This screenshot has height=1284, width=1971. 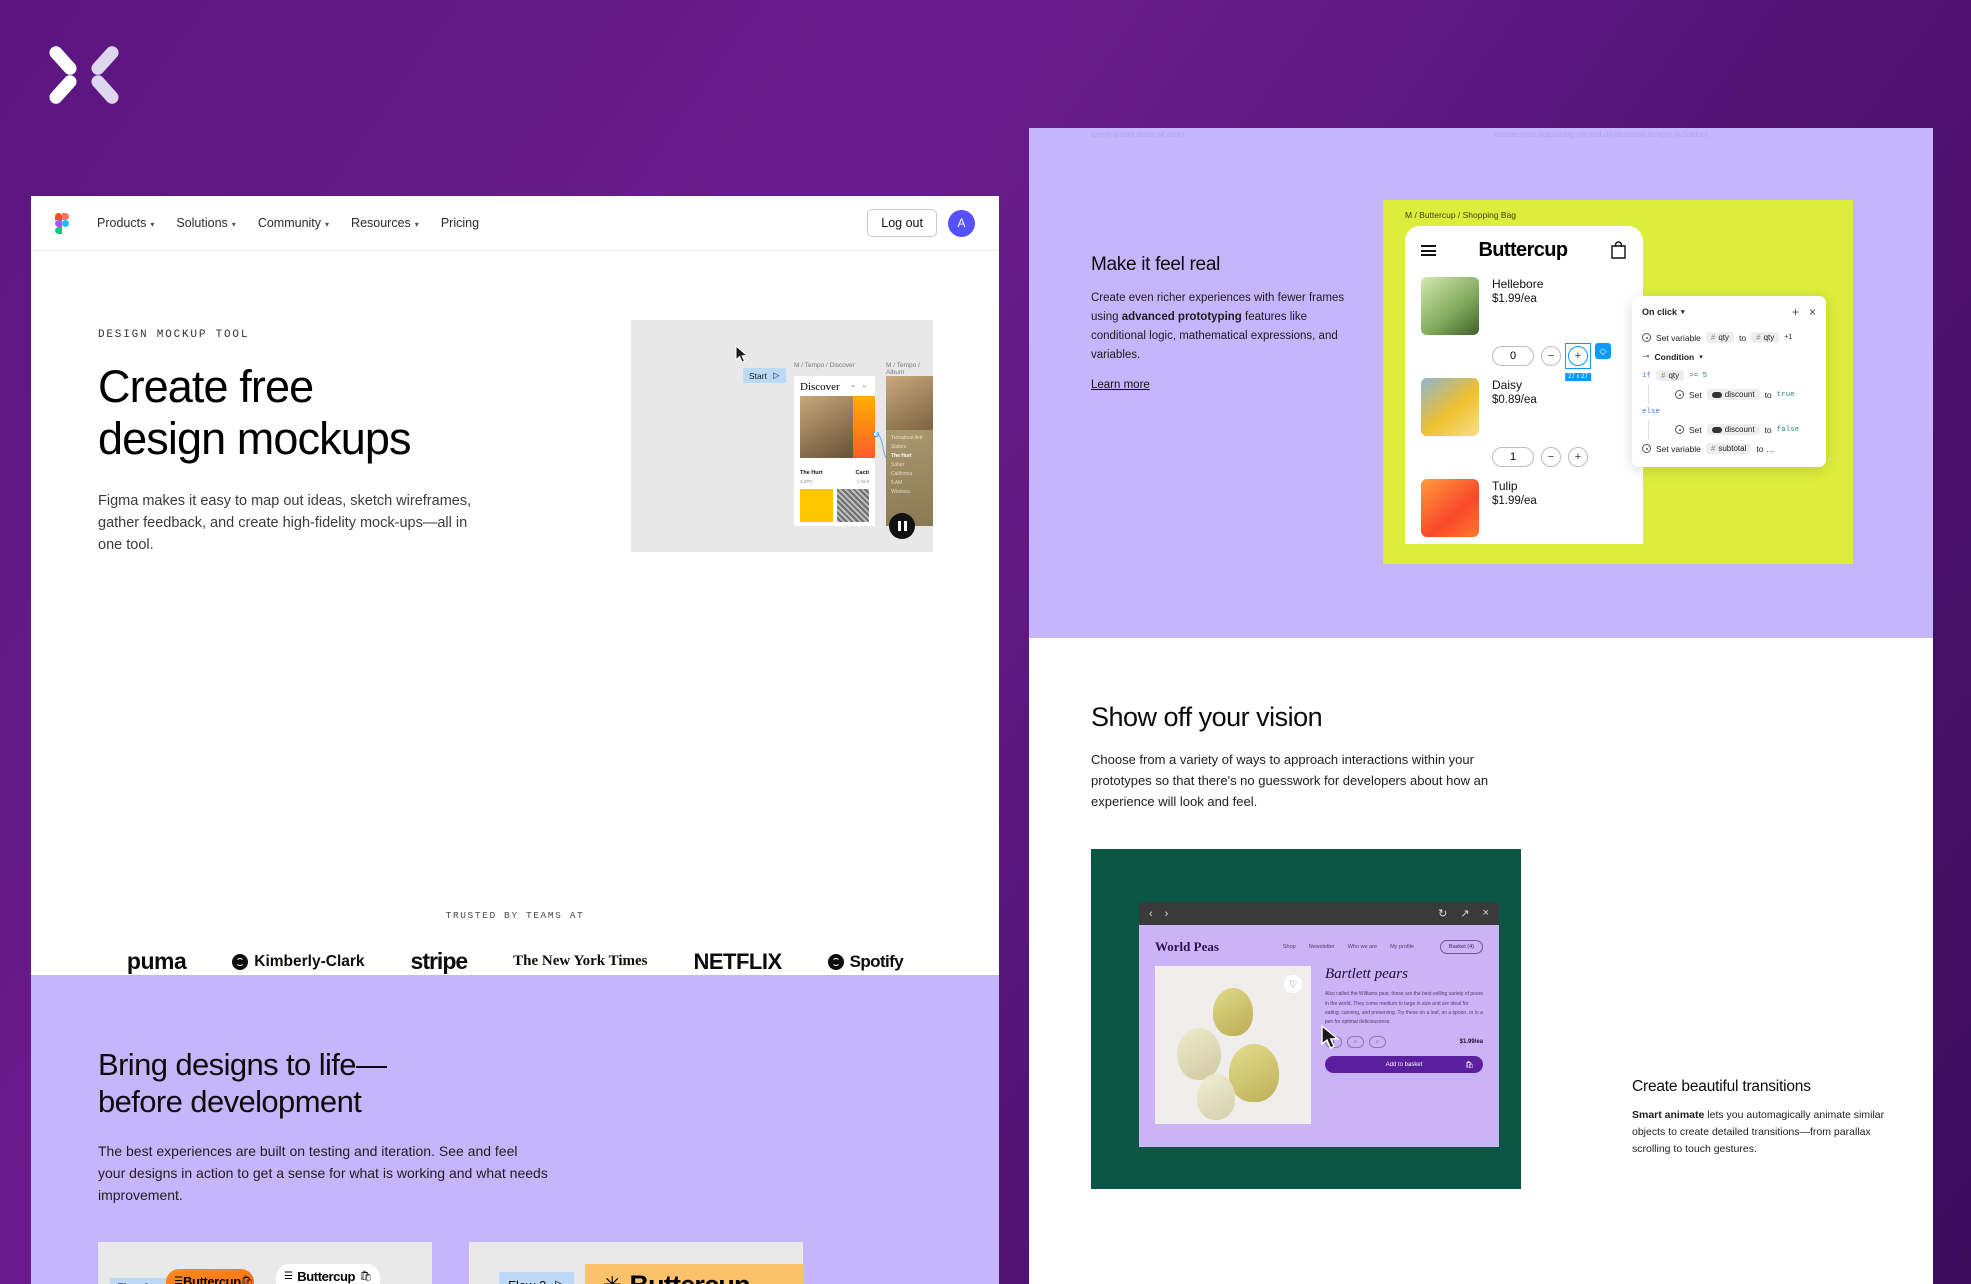 What do you see at coordinates (909, 403) in the screenshot?
I see `album-hero-image` at bounding box center [909, 403].